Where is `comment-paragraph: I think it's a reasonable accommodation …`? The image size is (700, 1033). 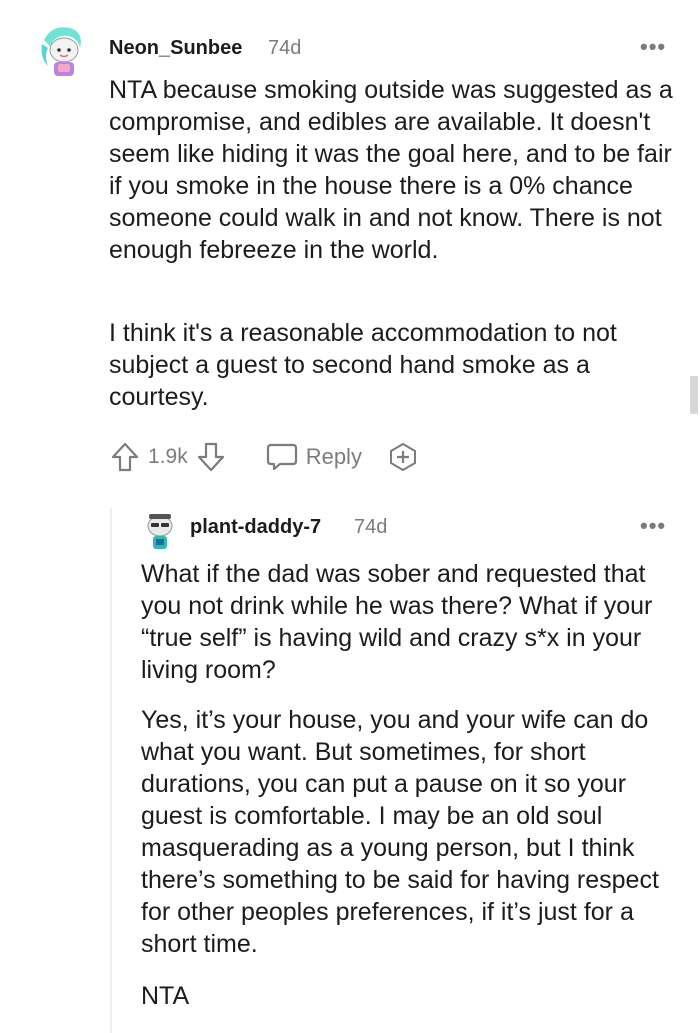
comment-paragraph: I think it's a reasonable accommodation … is located at coordinates (363, 365).